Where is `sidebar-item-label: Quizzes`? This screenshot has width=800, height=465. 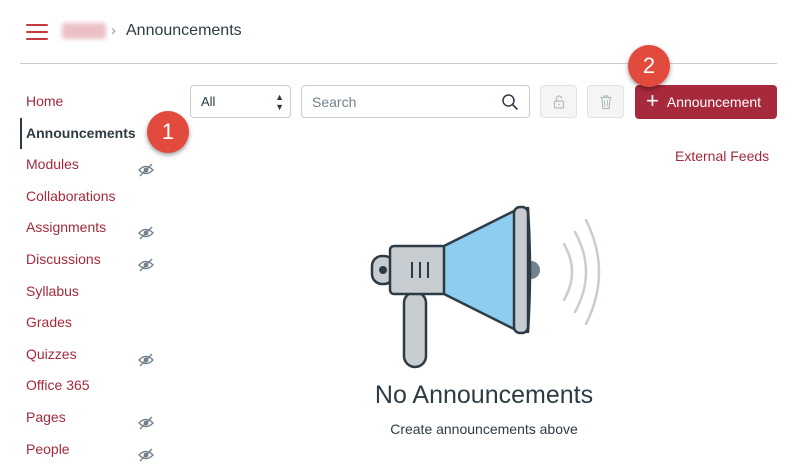
sidebar-item-label: Quizzes is located at coordinates (51, 353).